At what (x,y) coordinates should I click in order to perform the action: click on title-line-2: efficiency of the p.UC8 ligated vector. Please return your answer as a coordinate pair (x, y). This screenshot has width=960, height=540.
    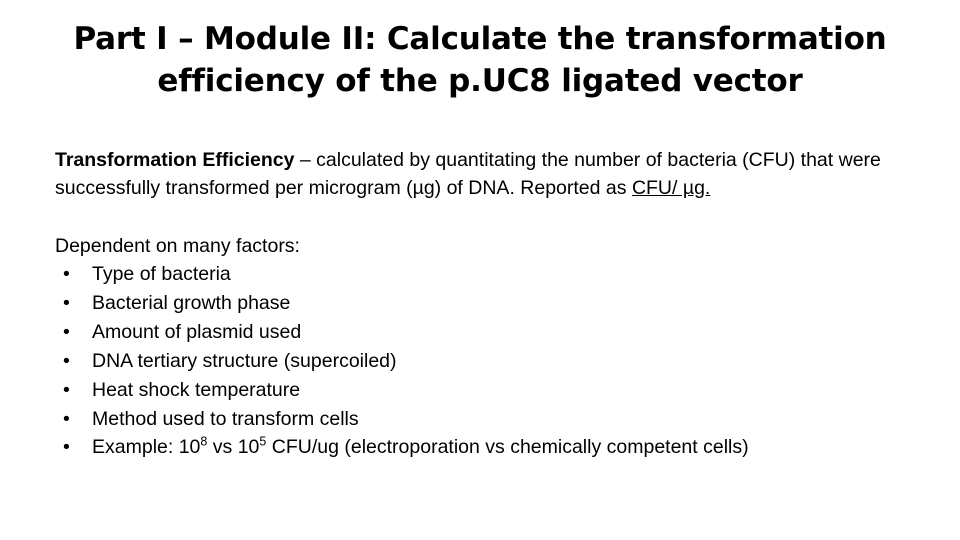
    Looking at the image, I should click on (480, 81).